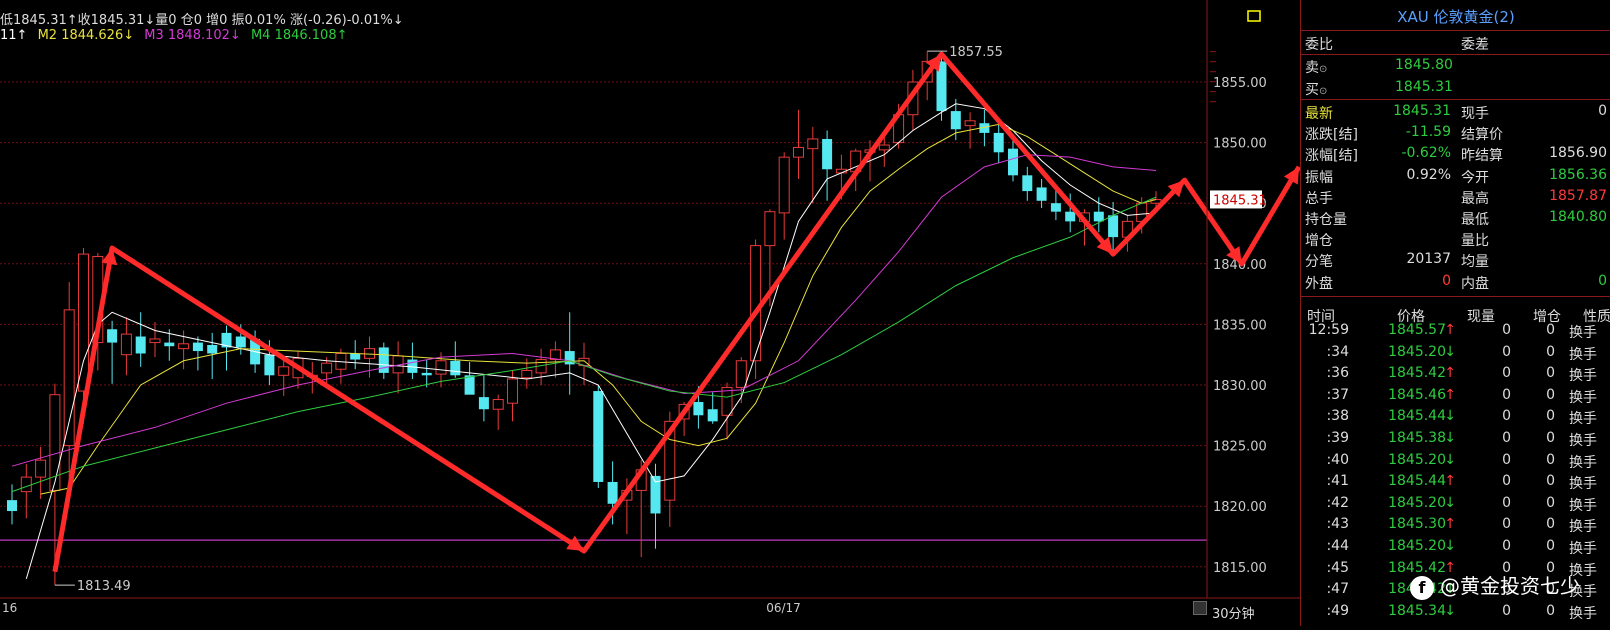 The width and height of the screenshot is (1610, 630). Describe the element at coordinates (1456, 17) in the screenshot. I see `instrument-title: XAU 伦敦黄金(2)` at that location.